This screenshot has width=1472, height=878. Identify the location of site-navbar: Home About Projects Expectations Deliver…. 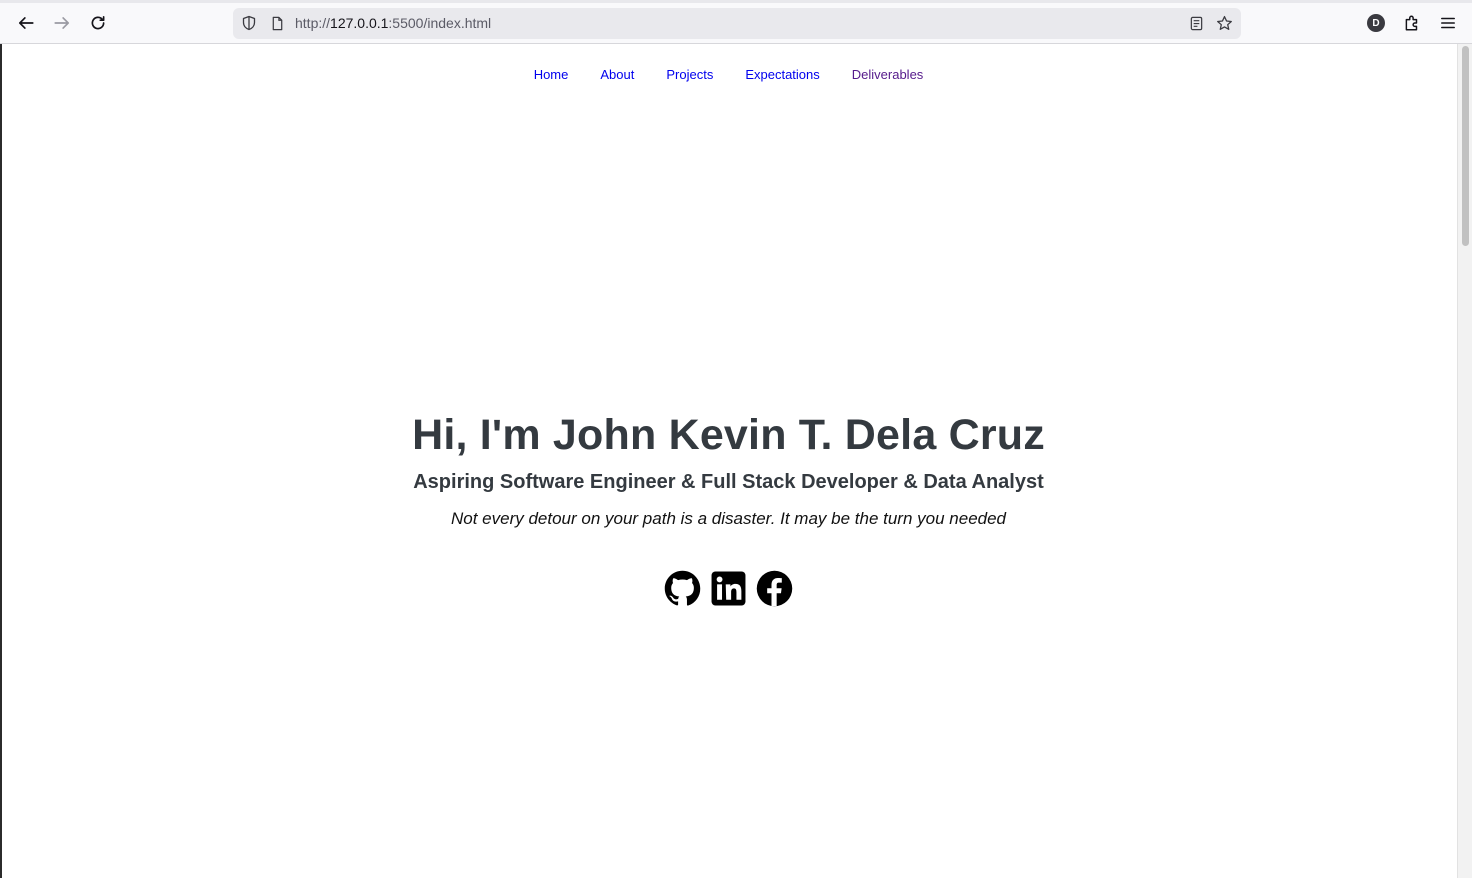
(728, 76).